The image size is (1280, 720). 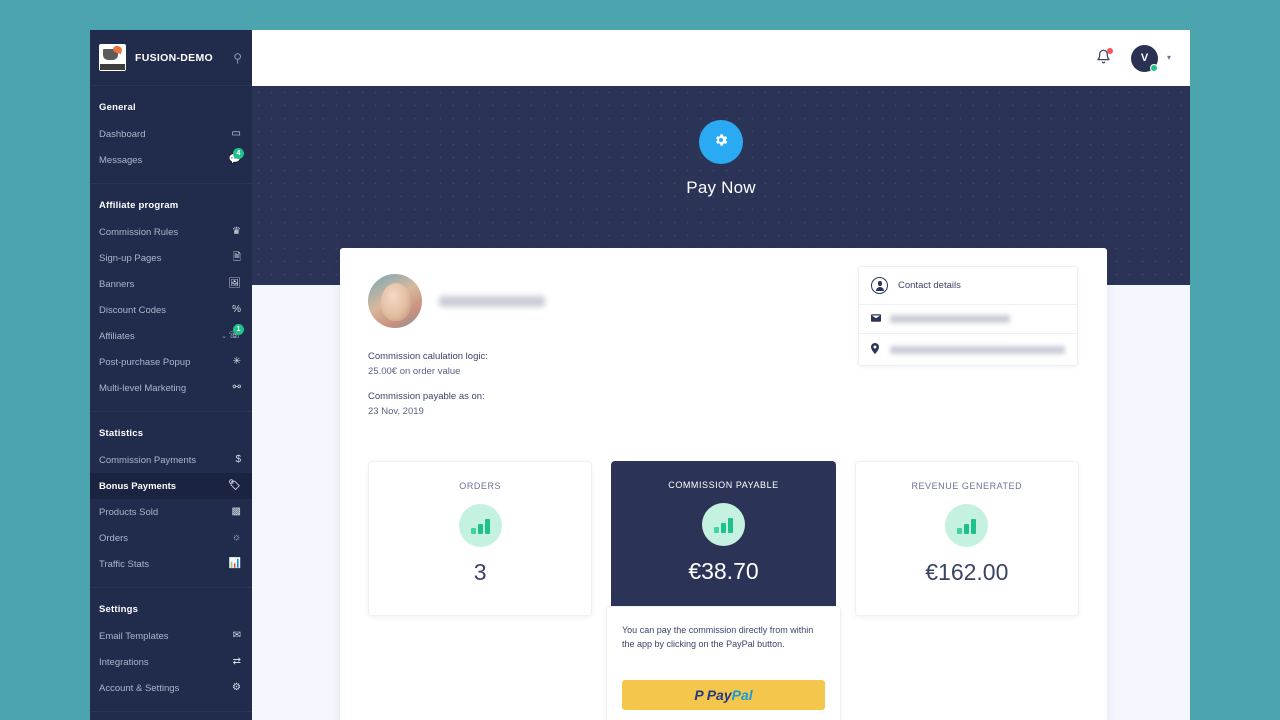 What do you see at coordinates (134, 636) in the screenshot?
I see `sidebar-item-label: Email Templates` at bounding box center [134, 636].